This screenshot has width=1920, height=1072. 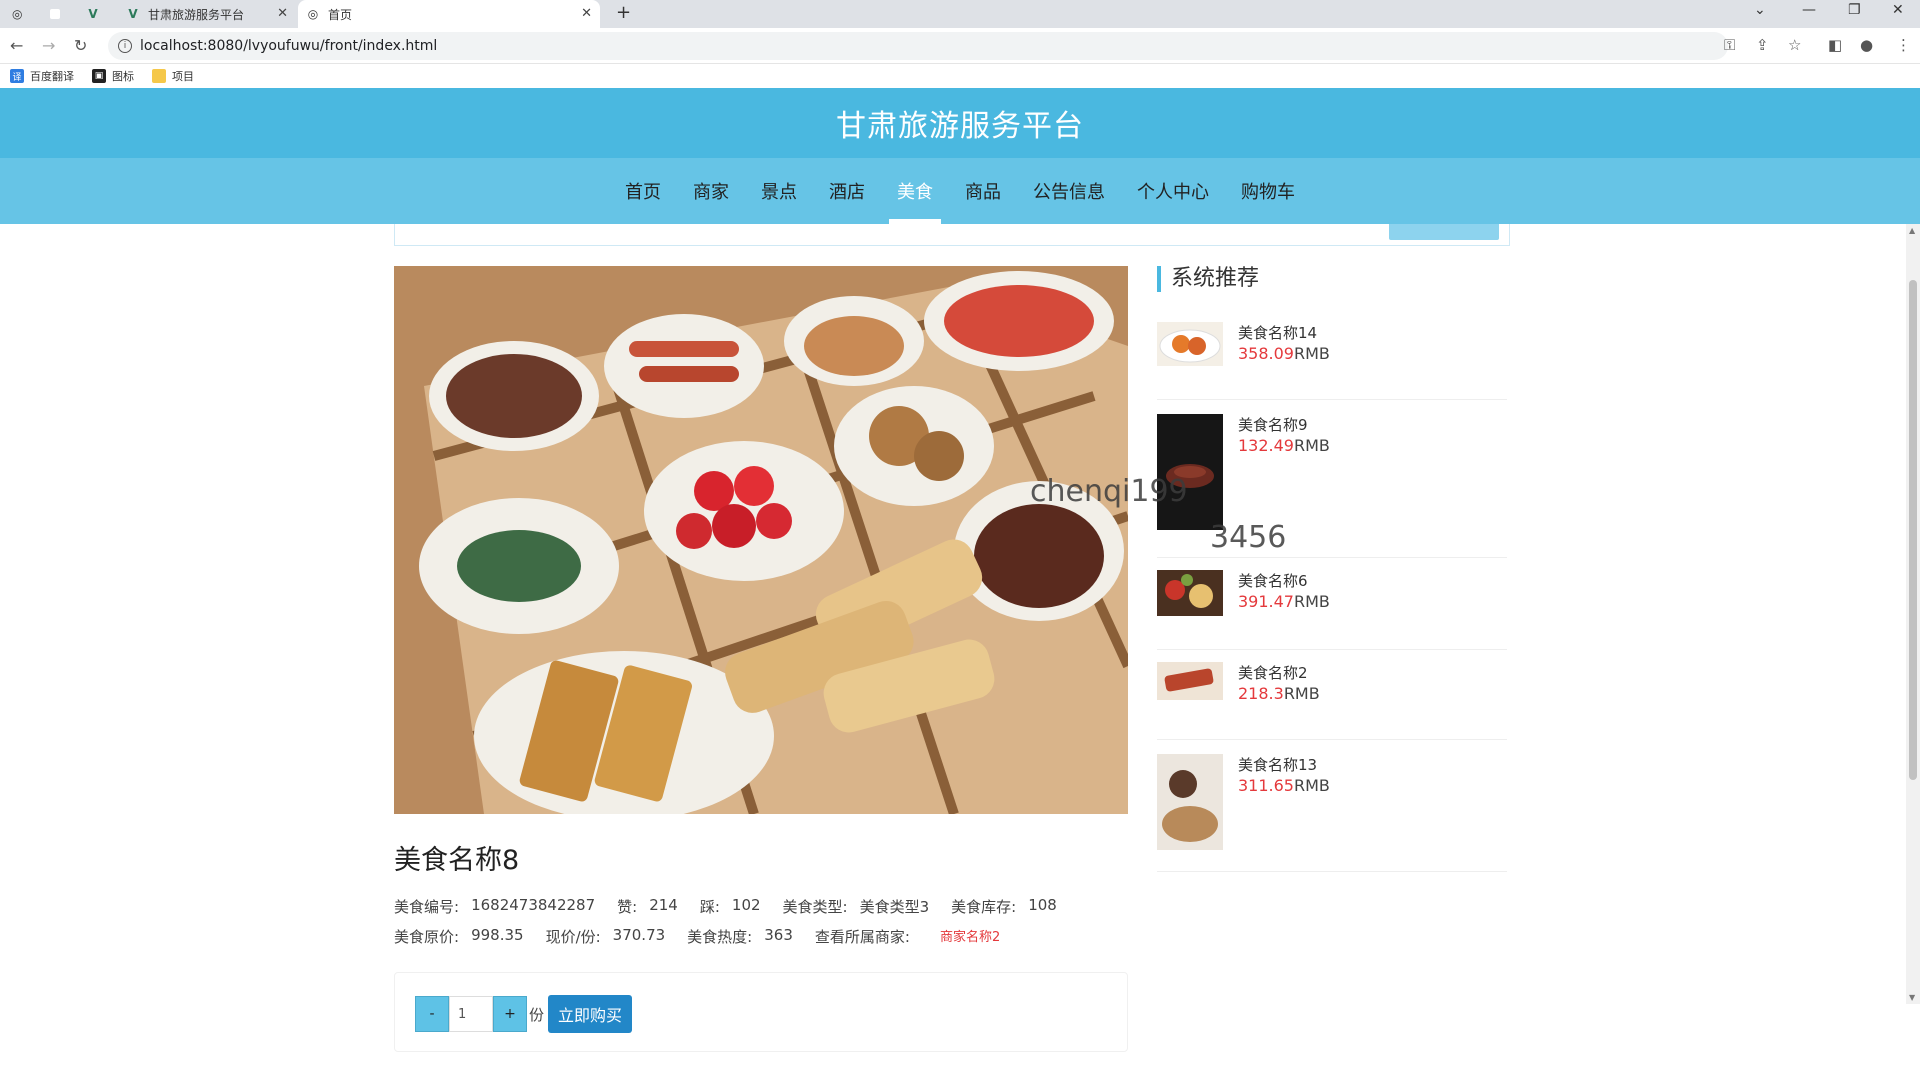 I want to click on browser-tab: V 甘肃旅游服务平台 ✕, so click(x=207, y=14).